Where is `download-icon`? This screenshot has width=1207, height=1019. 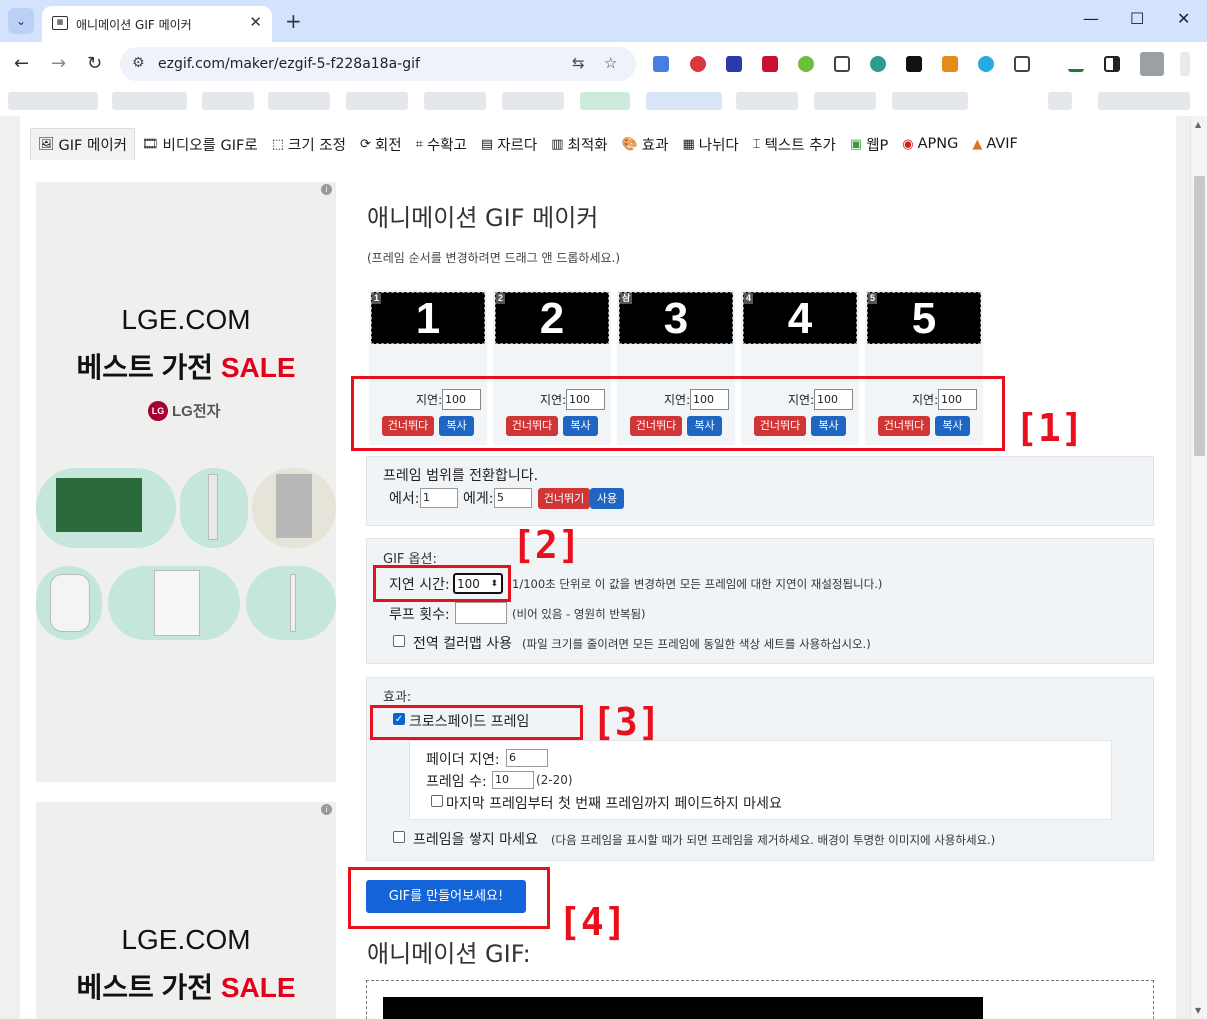
download-icon is located at coordinates (1076, 64).